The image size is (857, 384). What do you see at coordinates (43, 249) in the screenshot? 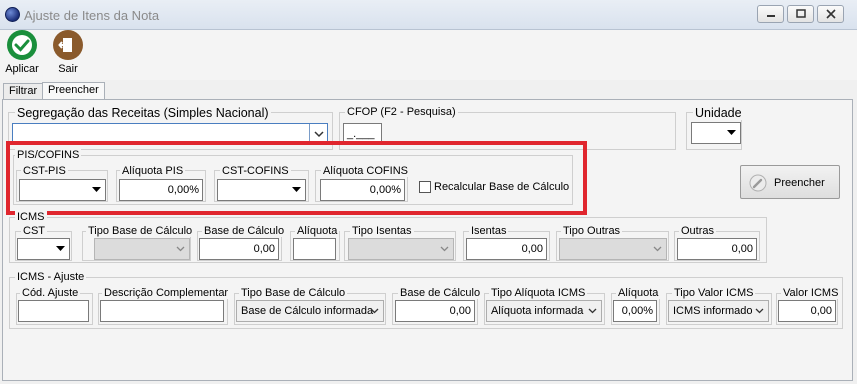
I see `icms-cst-select` at bounding box center [43, 249].